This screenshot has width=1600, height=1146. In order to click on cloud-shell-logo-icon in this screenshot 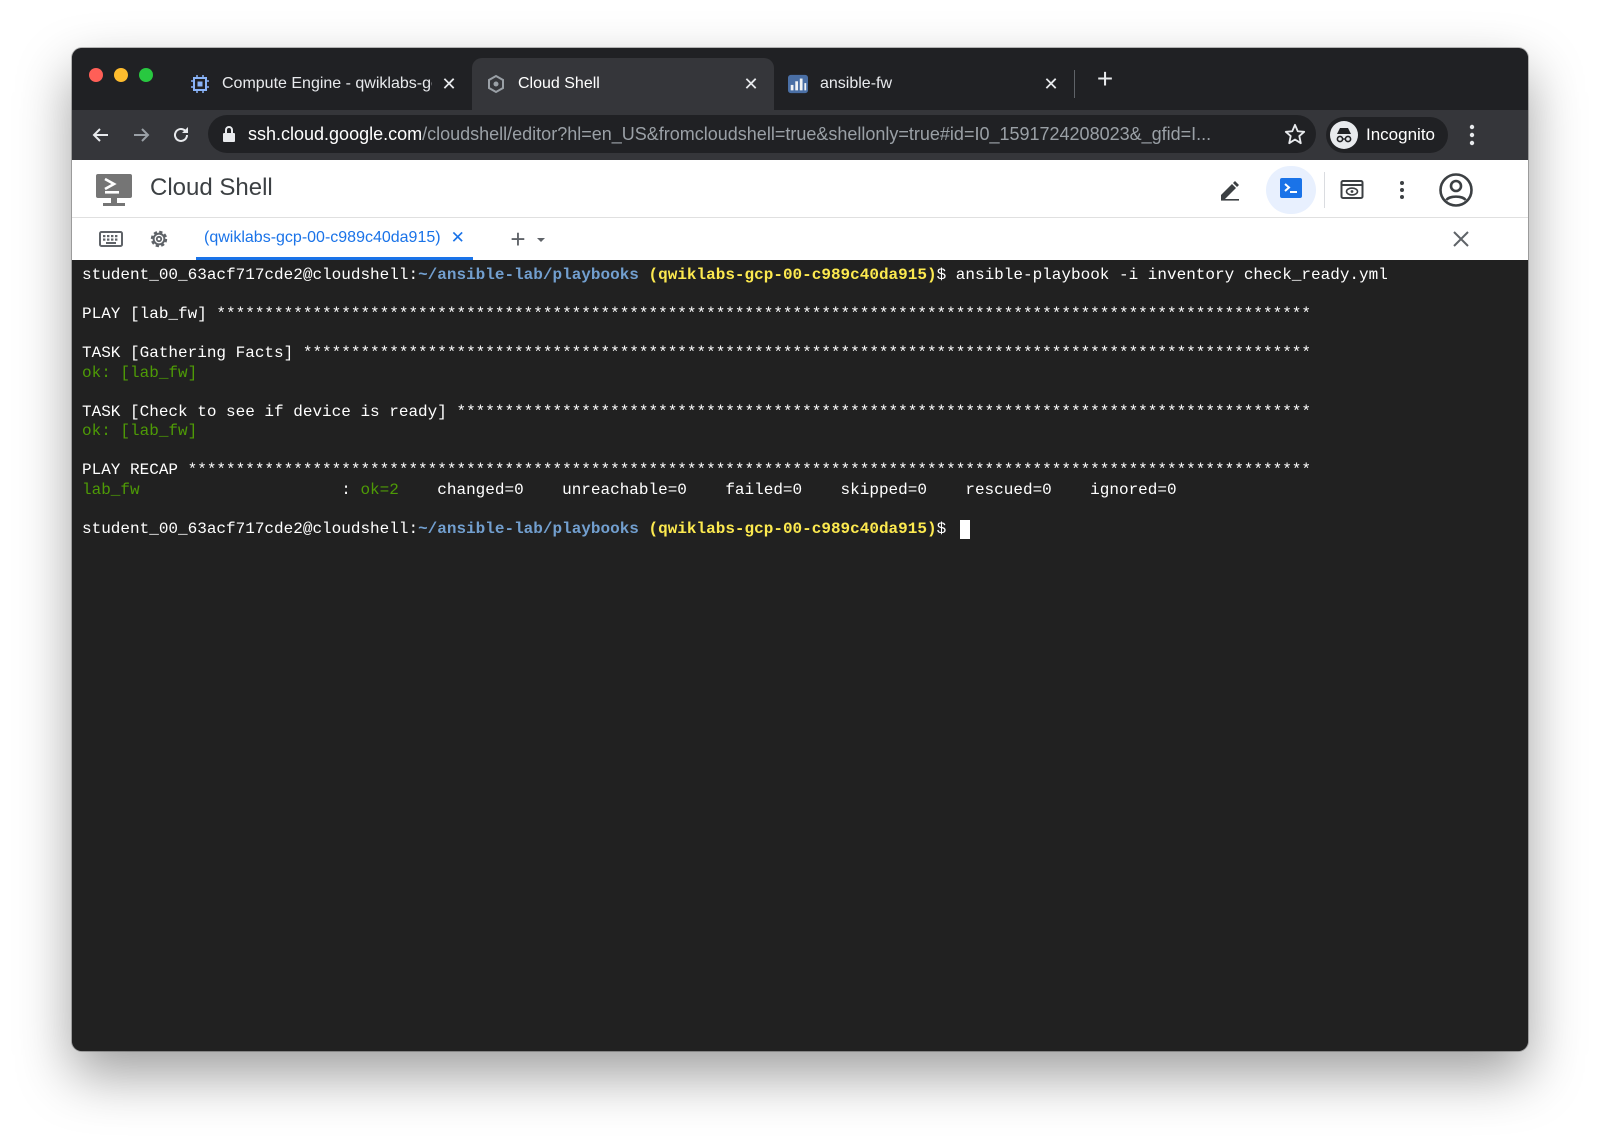, I will do `click(114, 190)`.